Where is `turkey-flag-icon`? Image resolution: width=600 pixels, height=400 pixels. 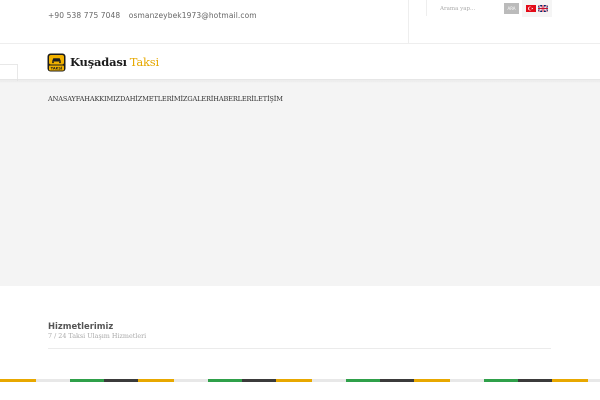 turkey-flag-icon is located at coordinates (531, 8).